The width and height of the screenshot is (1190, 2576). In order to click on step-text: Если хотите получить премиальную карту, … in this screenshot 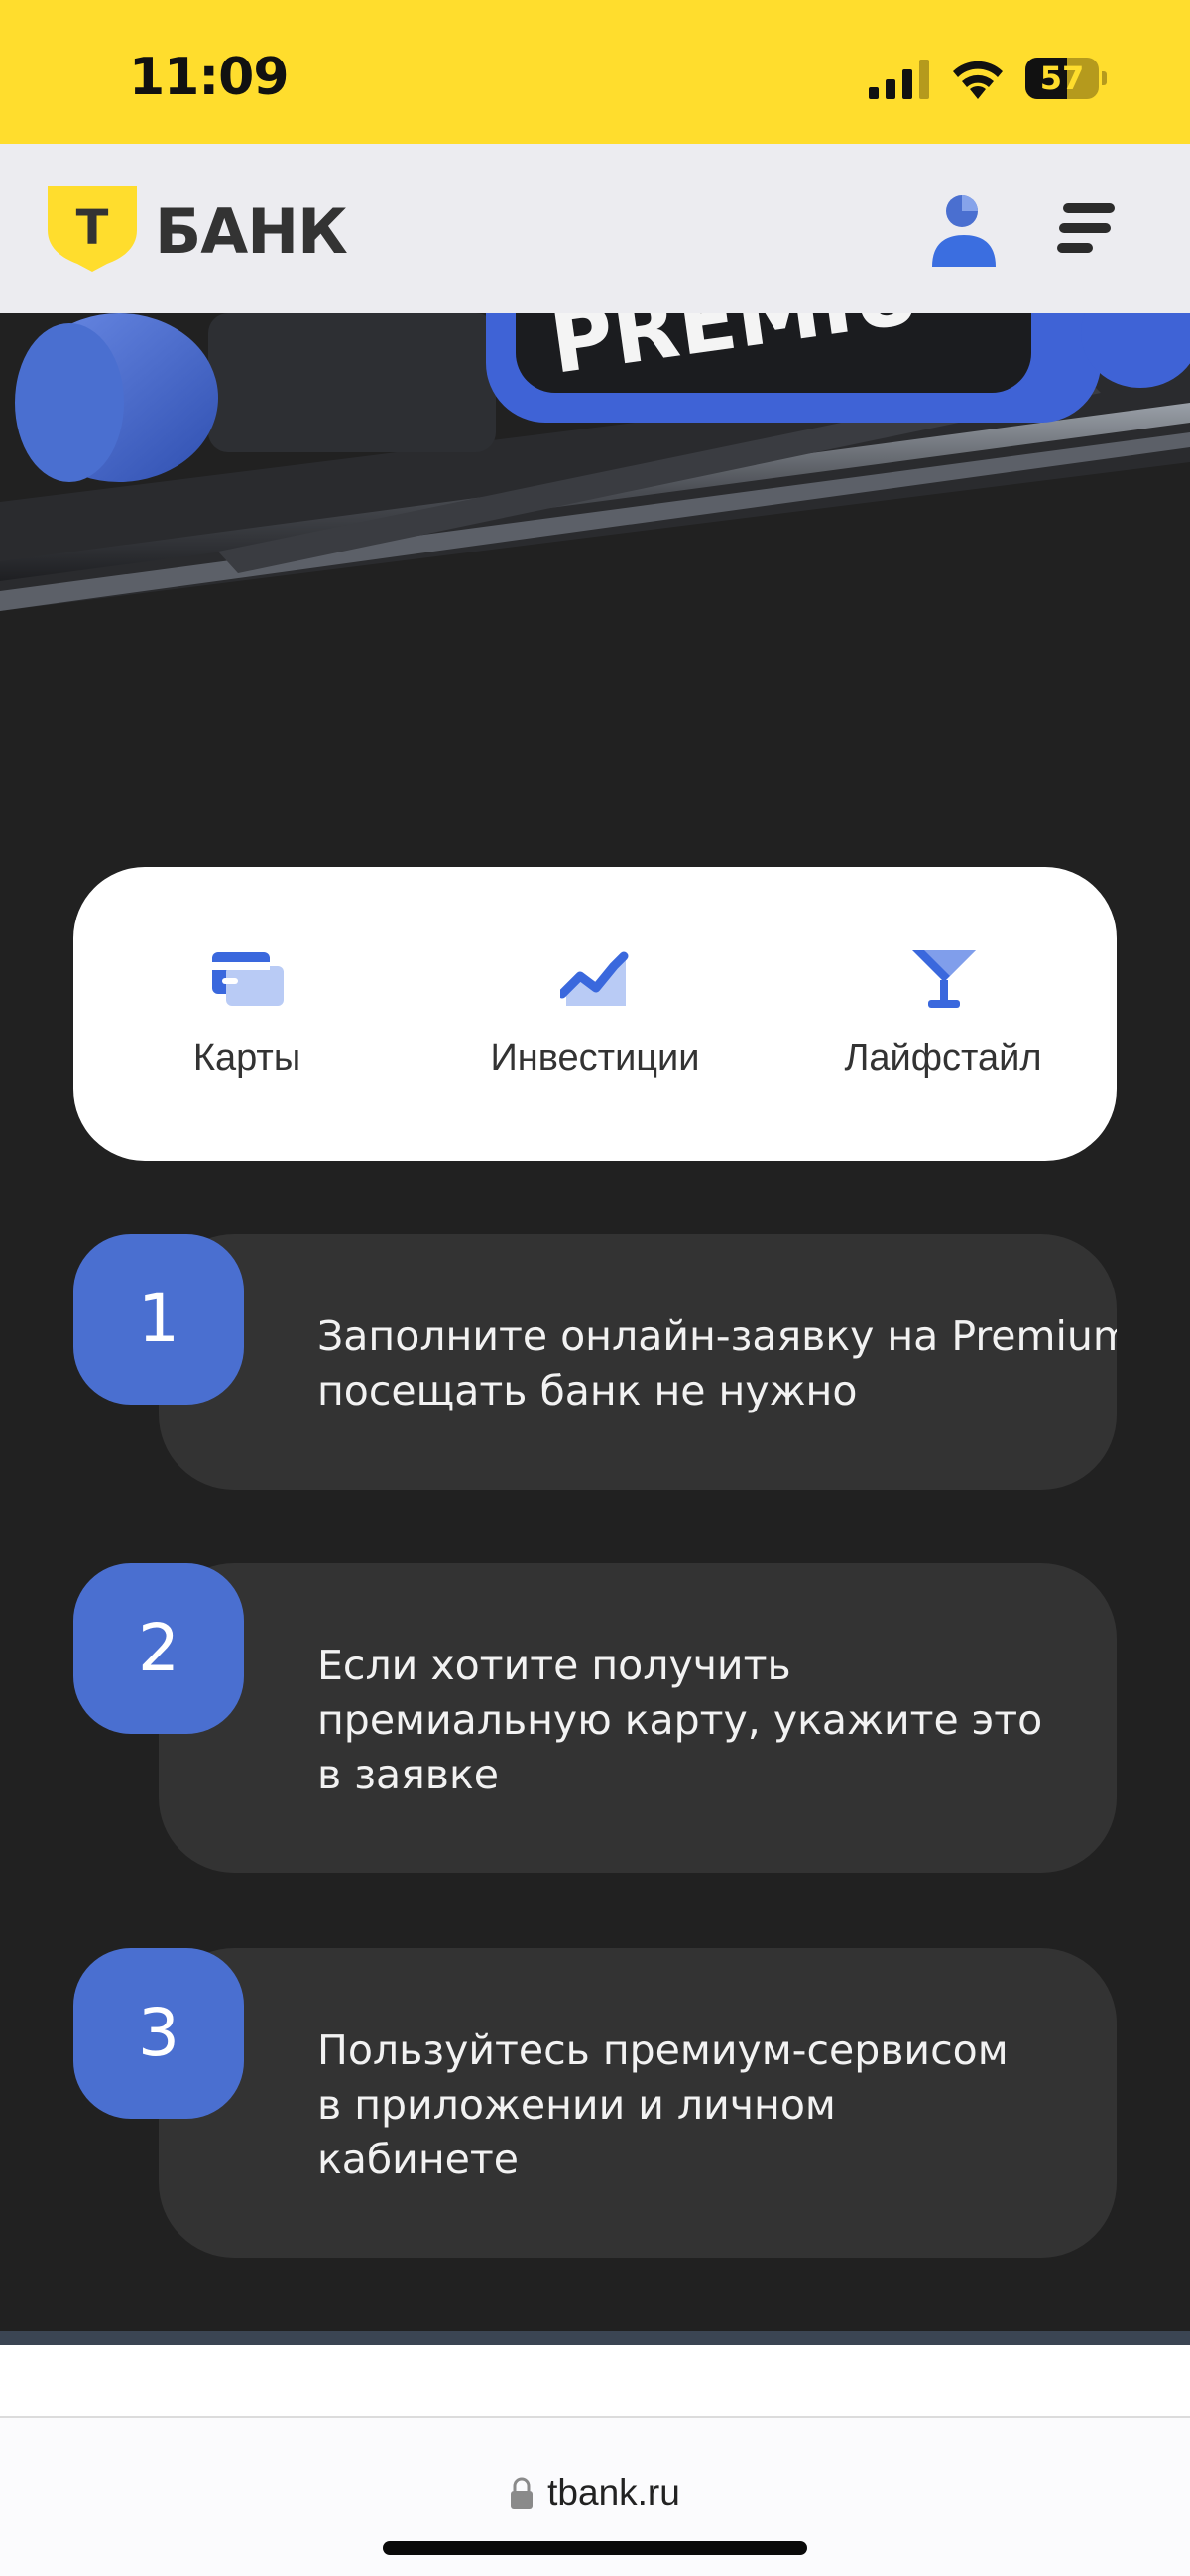, I will do `click(717, 1720)`.